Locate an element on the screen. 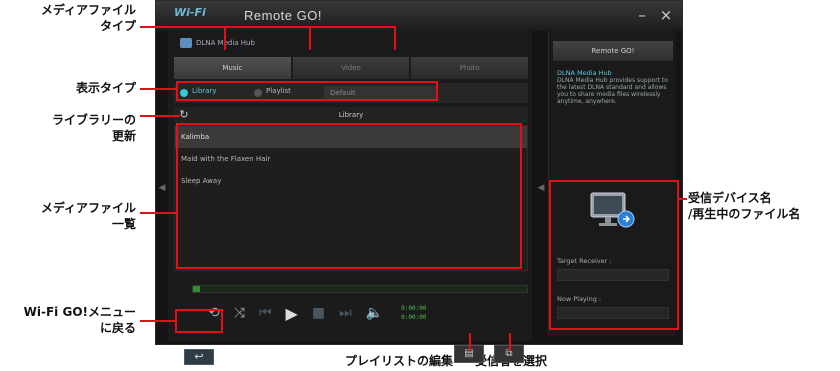  back-button: ↩ is located at coordinates (199, 357).